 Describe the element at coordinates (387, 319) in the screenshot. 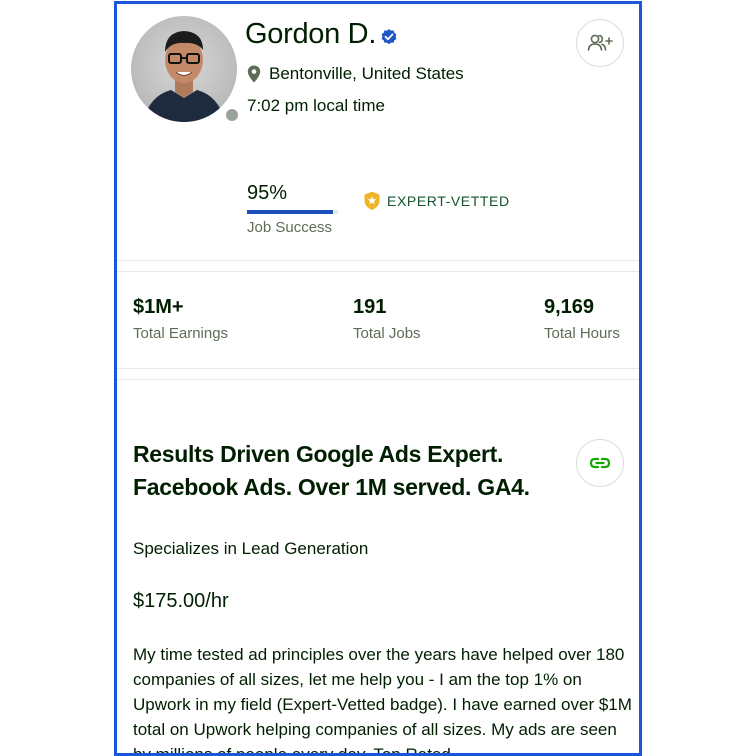

I see `stat-total-jobs: 191 Total Jobs` at that location.